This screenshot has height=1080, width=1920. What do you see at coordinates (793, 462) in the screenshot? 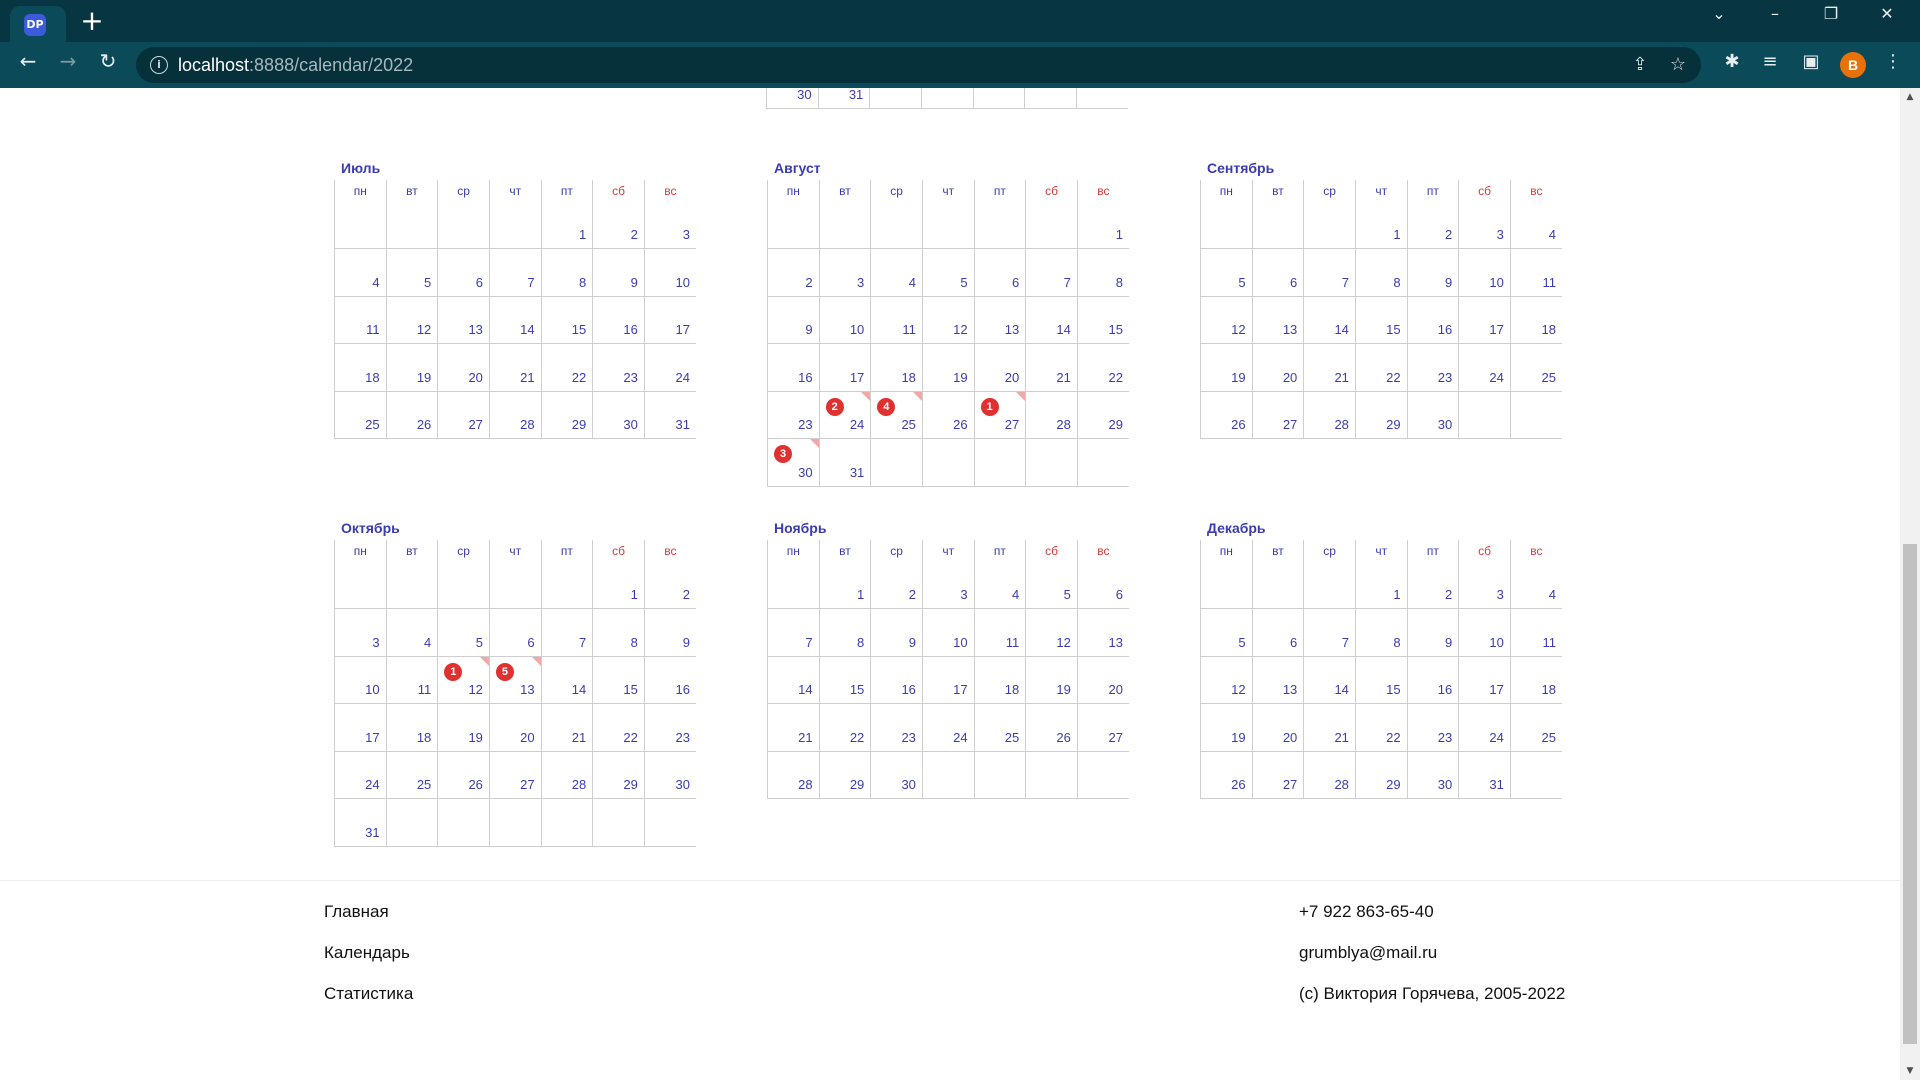
I see `day-cell: 30 3` at bounding box center [793, 462].